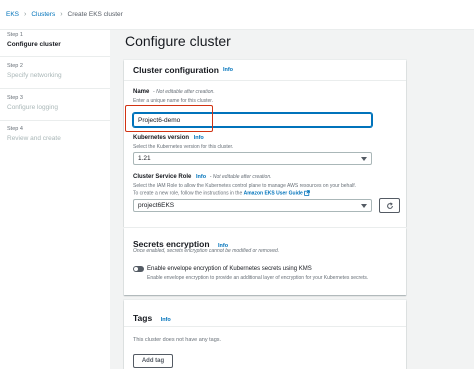 The height and width of the screenshot is (369, 474). What do you see at coordinates (240, 177) in the screenshot?
I see `service-role-note: - Not editable after creation.` at bounding box center [240, 177].